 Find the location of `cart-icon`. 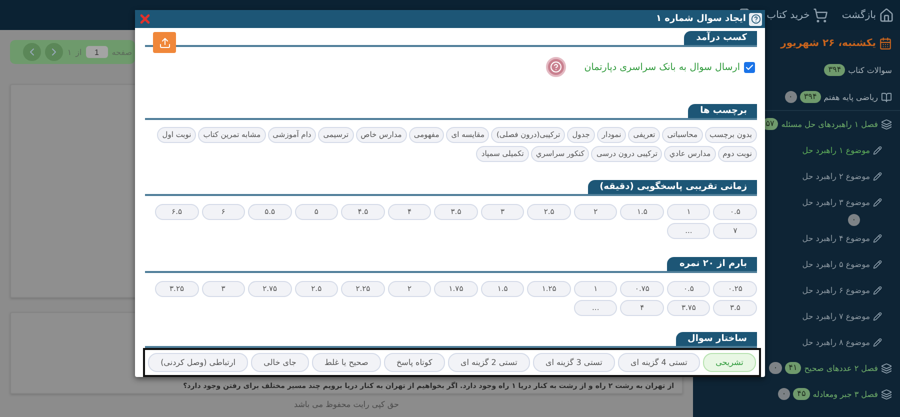

cart-icon is located at coordinates (820, 15).